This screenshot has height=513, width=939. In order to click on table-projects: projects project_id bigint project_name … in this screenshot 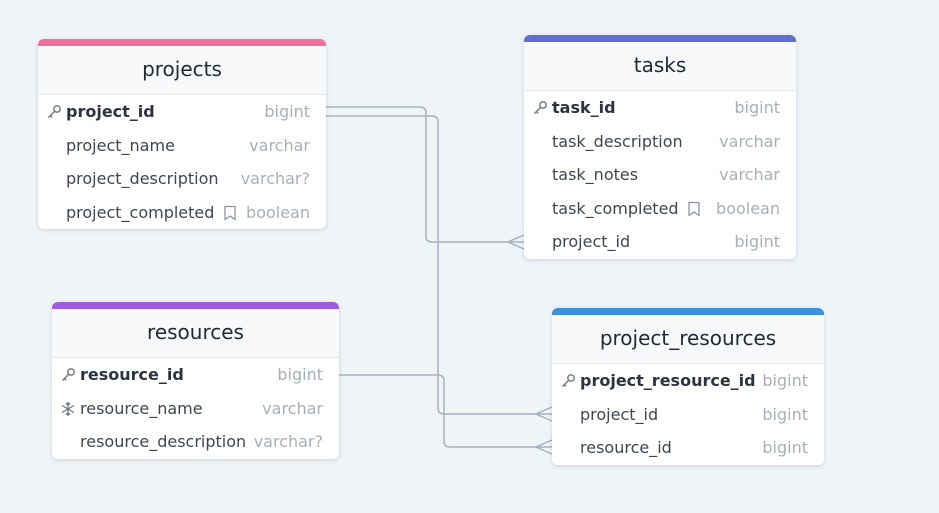, I will do `click(182, 134)`.